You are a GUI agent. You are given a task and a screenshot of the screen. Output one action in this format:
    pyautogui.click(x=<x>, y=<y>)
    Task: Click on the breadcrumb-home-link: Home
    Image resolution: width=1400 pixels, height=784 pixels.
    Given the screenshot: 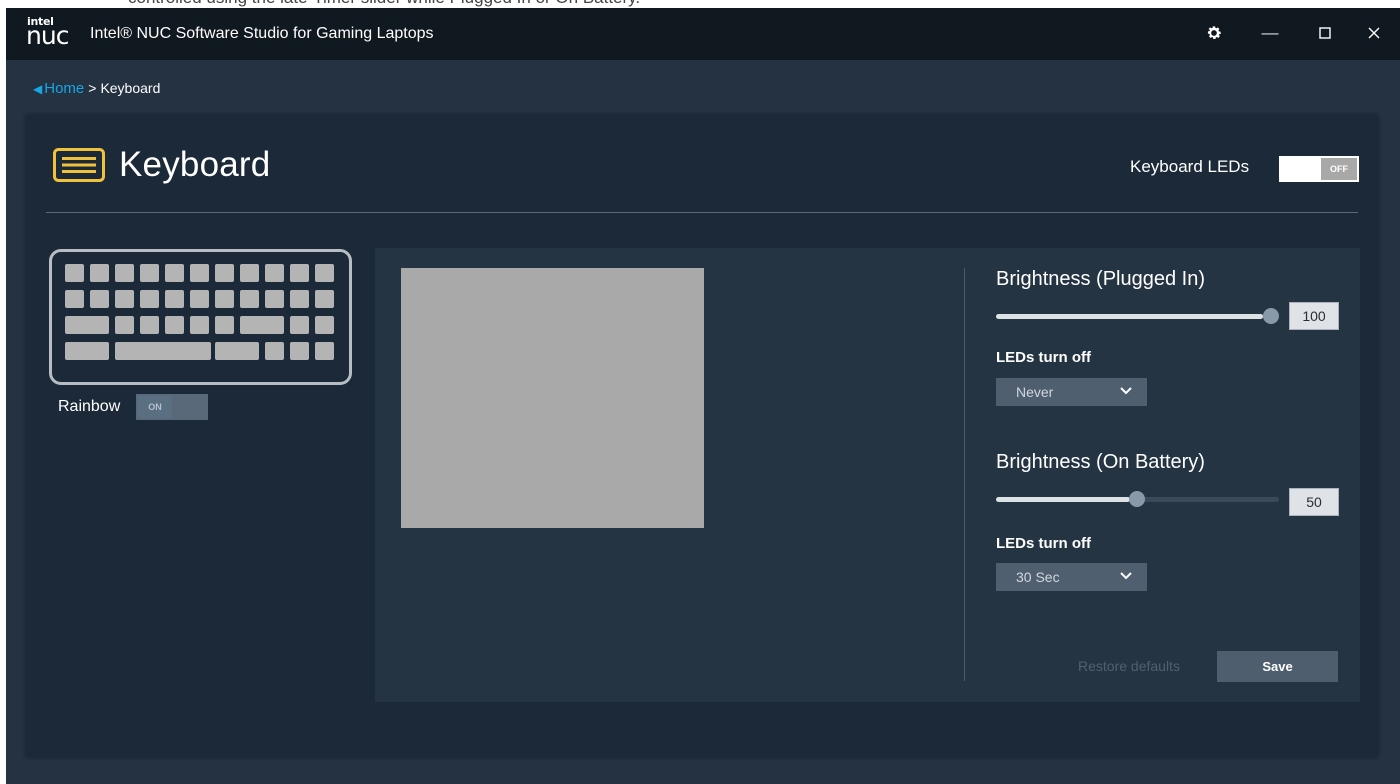 What is the action you would take?
    pyautogui.click(x=64, y=88)
    